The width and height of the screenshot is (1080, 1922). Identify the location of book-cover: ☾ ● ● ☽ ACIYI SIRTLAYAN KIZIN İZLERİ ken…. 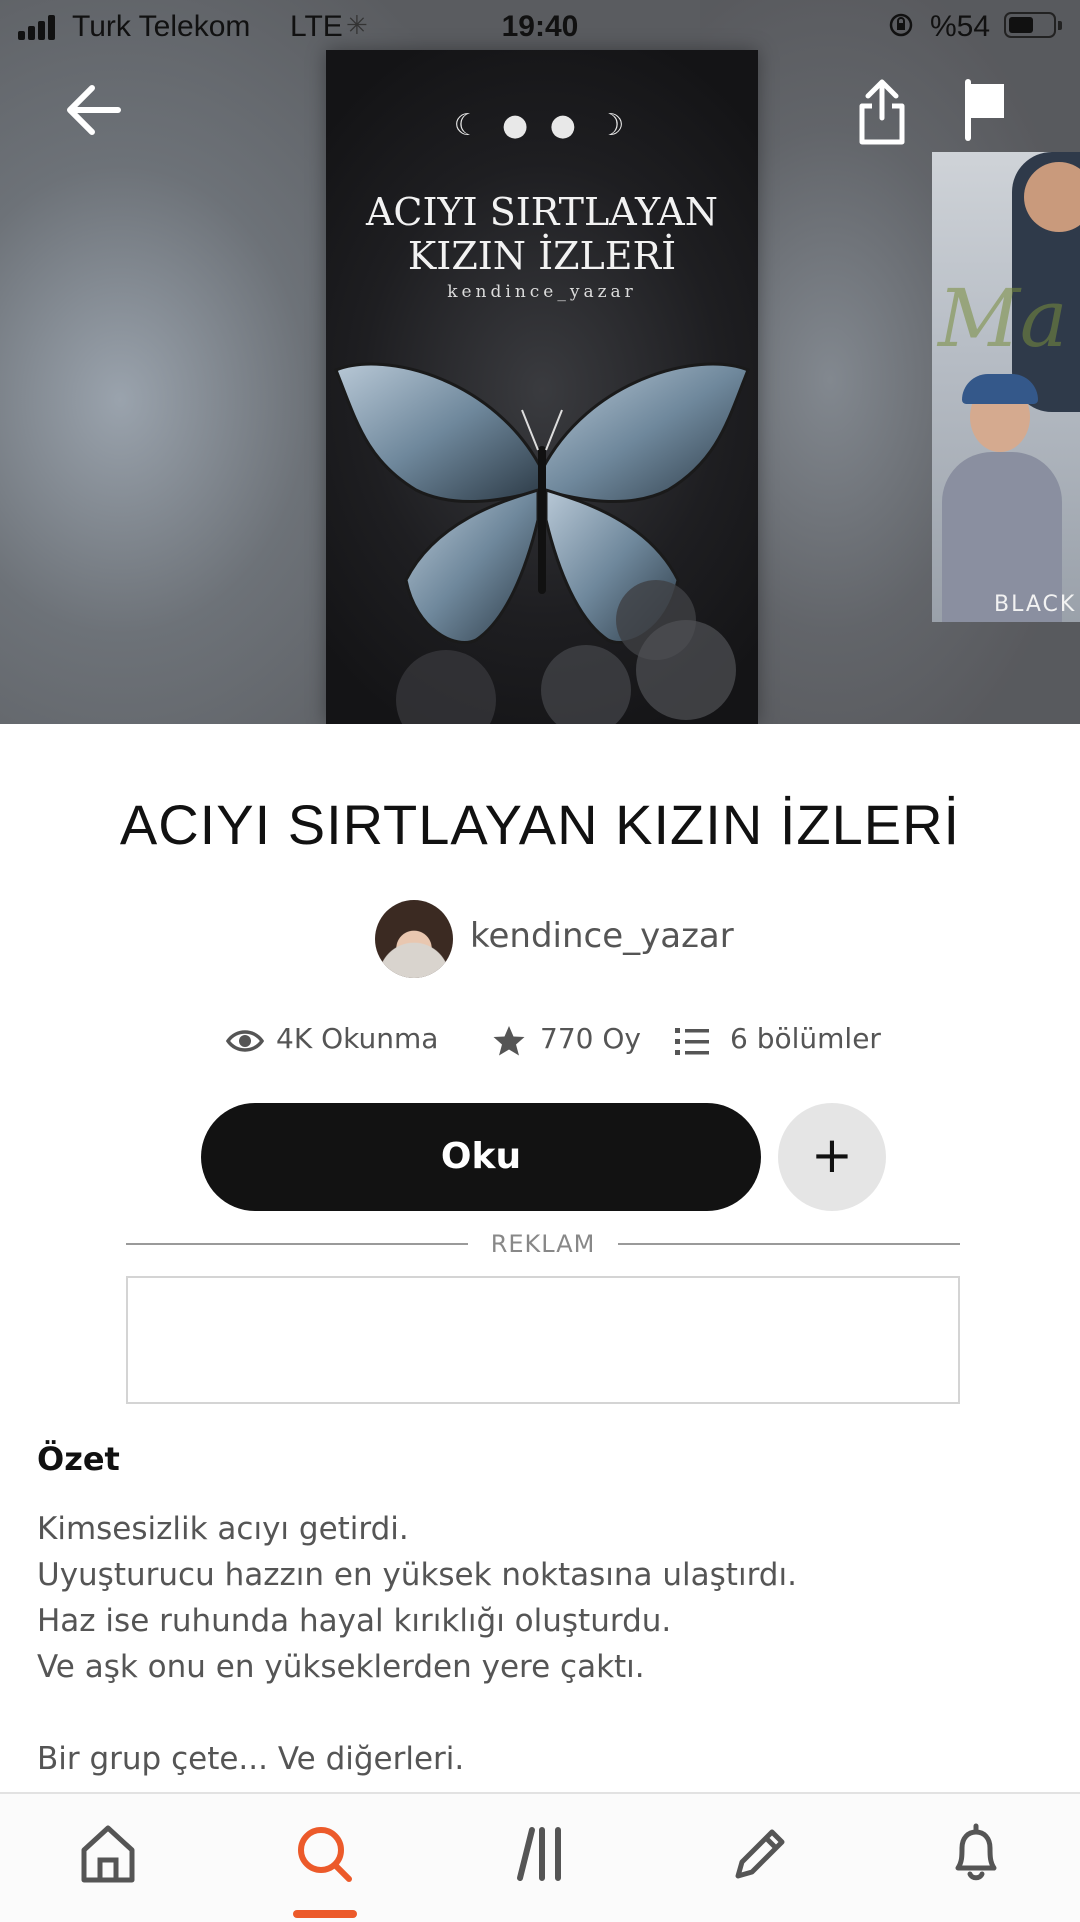
(542, 387).